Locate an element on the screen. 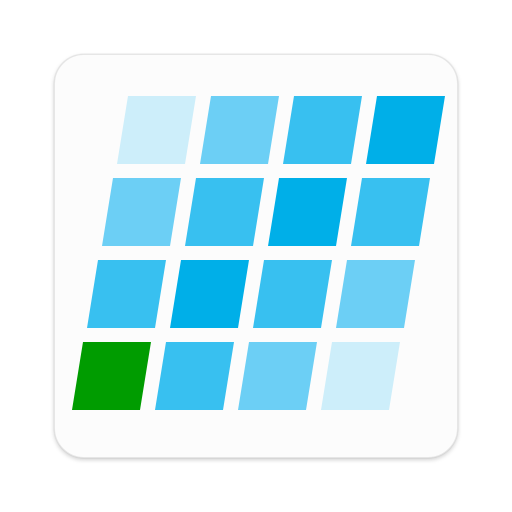  tile-r2-c3 is located at coordinates (307, 212).